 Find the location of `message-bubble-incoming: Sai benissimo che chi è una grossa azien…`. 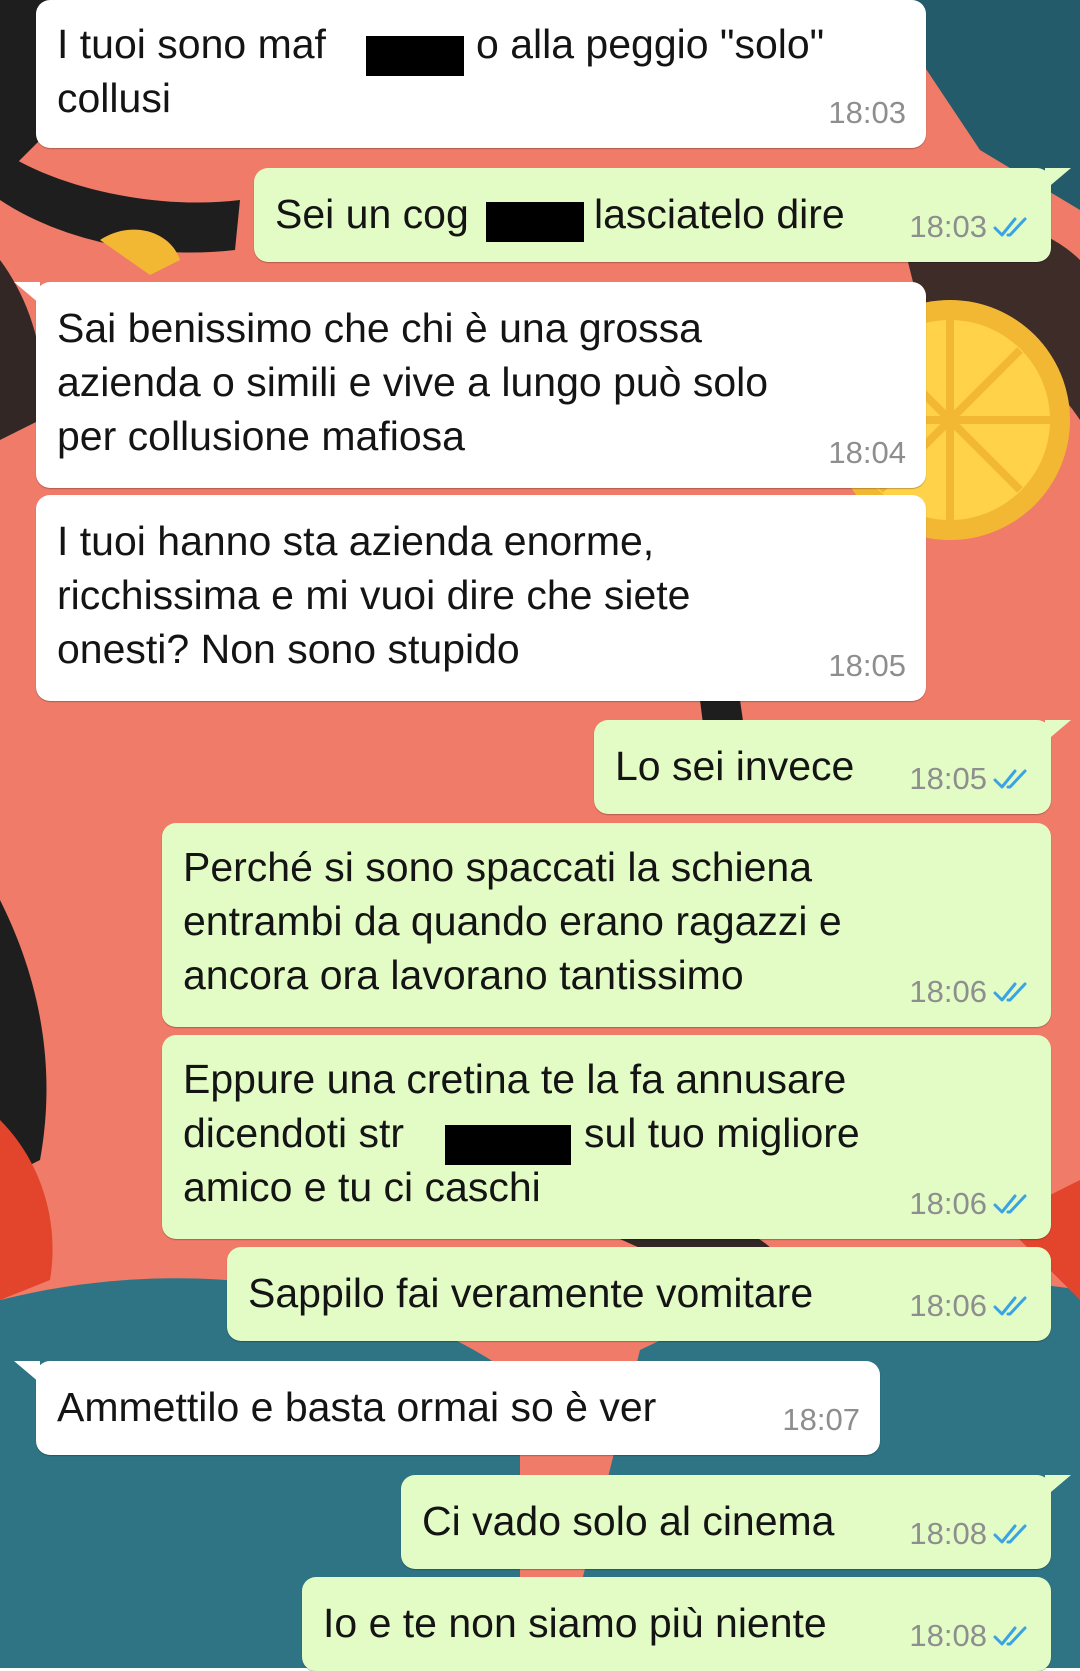

message-bubble-incoming: Sai benissimo che chi è una grossa azien… is located at coordinates (481, 385).